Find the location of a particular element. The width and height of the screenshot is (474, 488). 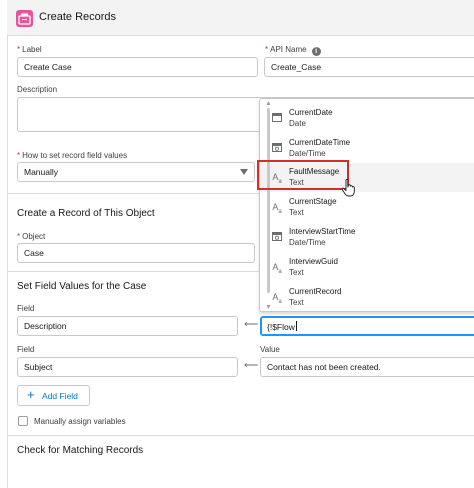

field-input-subject: Subject is located at coordinates (127, 367).